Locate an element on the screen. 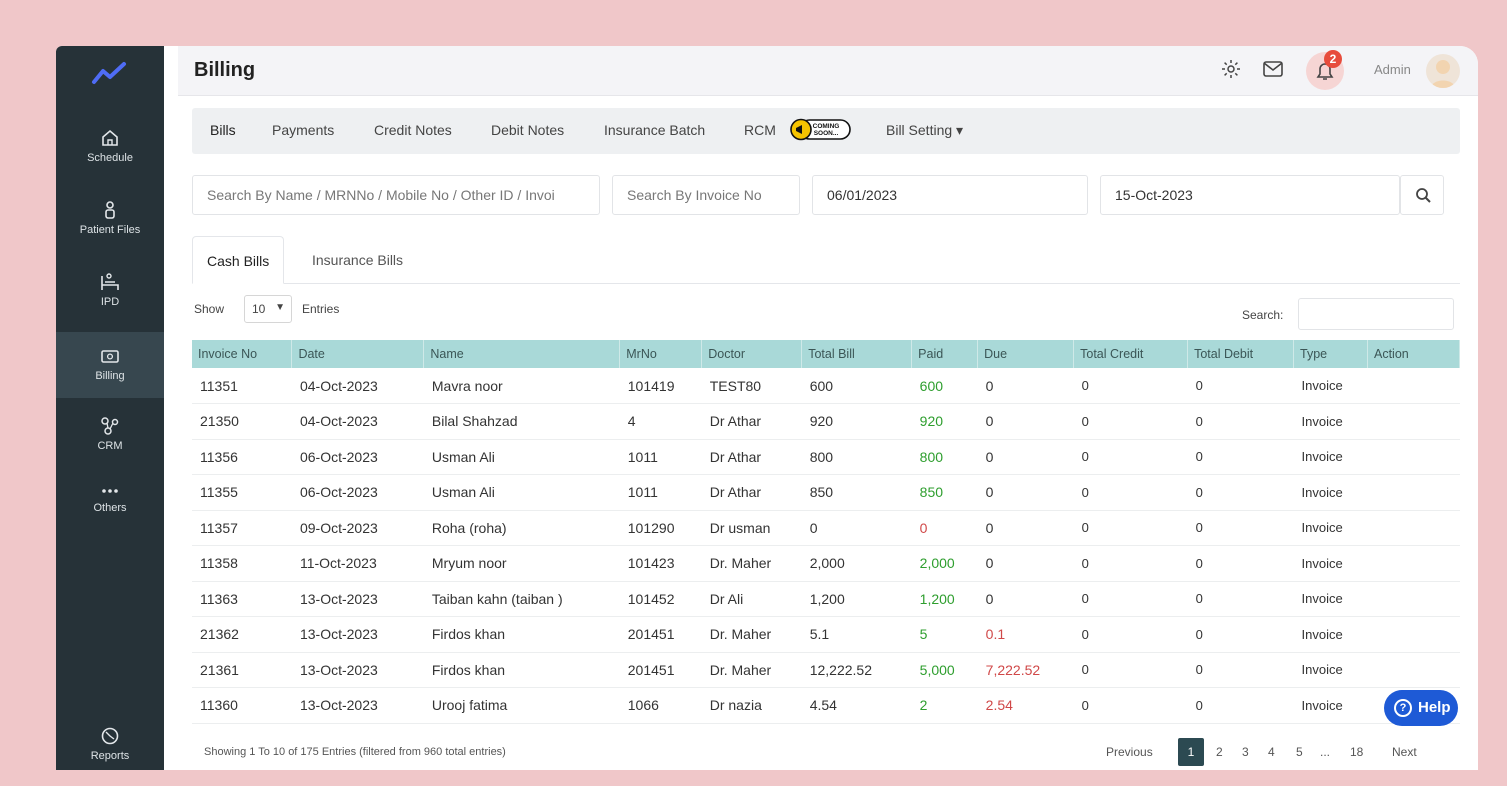 The image size is (1507, 786). bill-type-tabs: Cash Bills Insurance Bills is located at coordinates (826, 260).